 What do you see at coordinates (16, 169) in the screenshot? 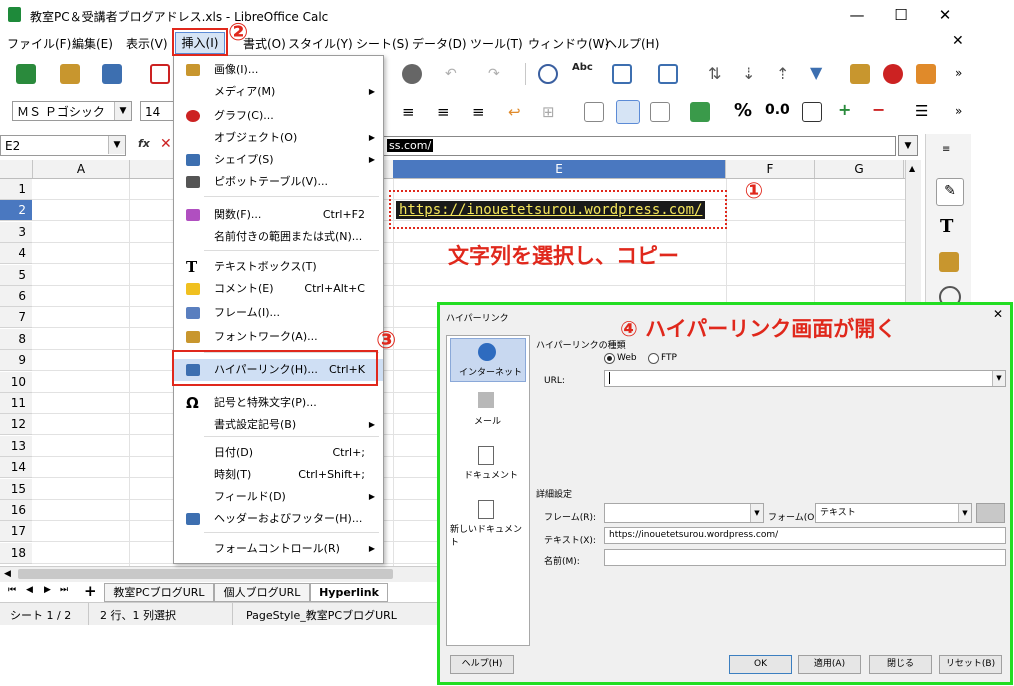
I see `select-all-corner` at bounding box center [16, 169].